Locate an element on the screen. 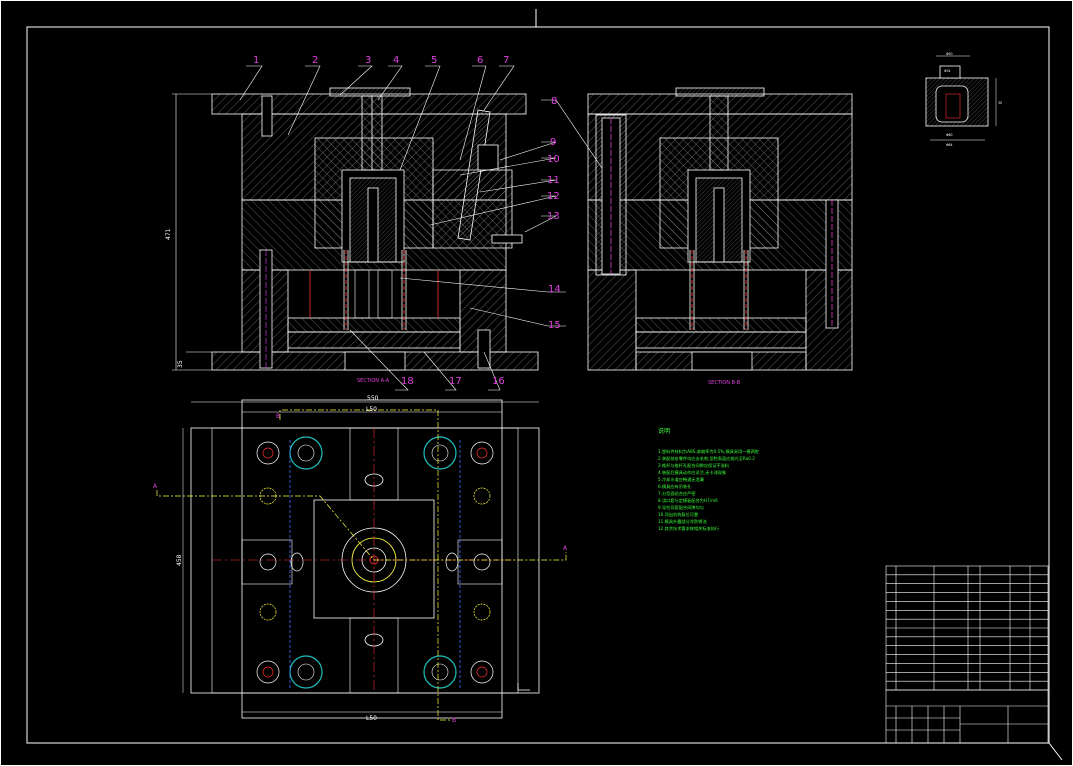 The width and height of the screenshot is (1073, 766). height-dimension is located at coordinates (192, 232).